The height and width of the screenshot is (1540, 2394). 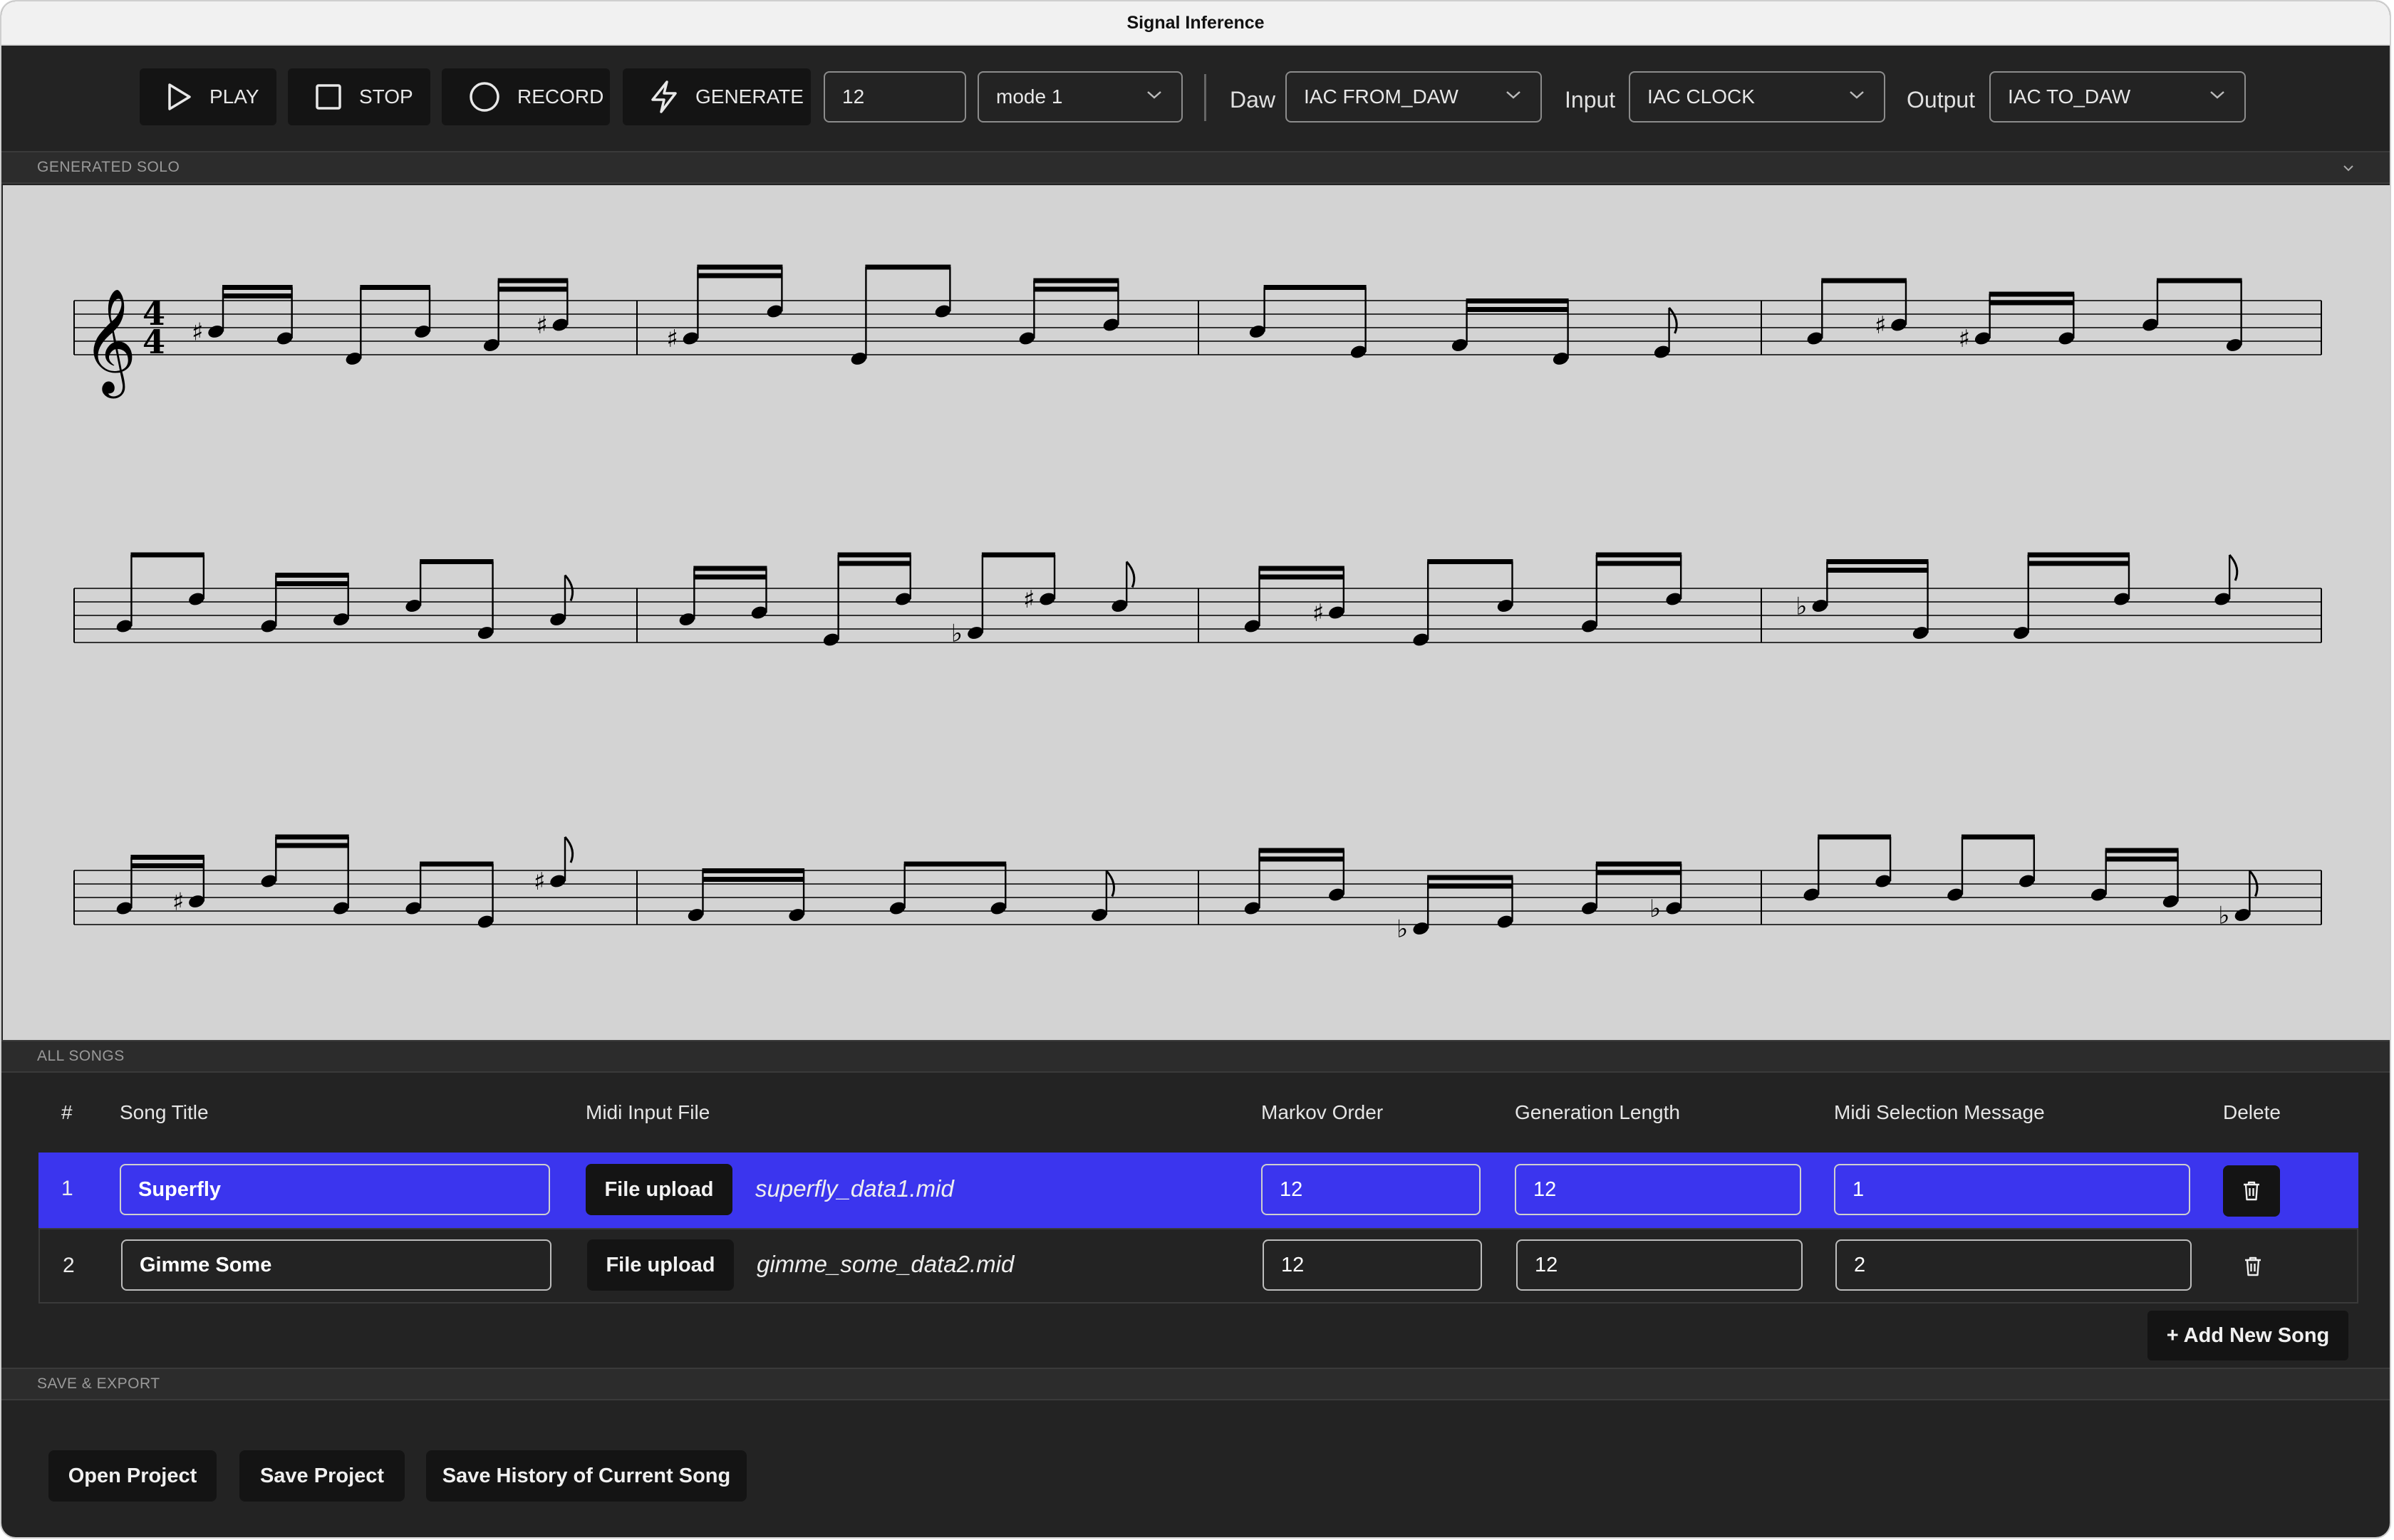 I want to click on output-select: IAC TO_DAW, so click(x=2117, y=97).